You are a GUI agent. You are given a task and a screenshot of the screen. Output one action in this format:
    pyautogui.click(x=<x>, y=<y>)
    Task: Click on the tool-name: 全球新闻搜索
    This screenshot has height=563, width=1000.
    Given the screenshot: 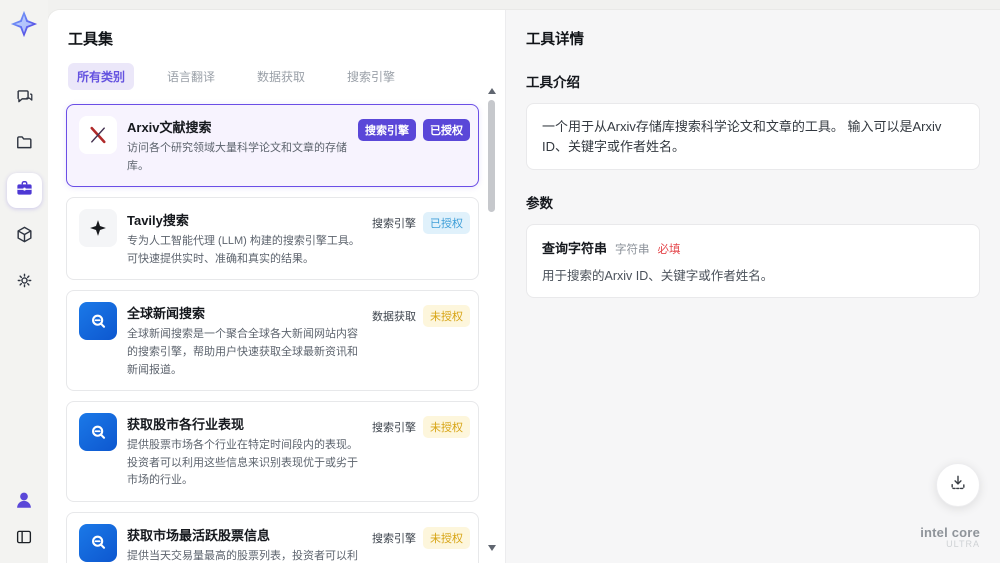 What is the action you would take?
    pyautogui.click(x=166, y=314)
    